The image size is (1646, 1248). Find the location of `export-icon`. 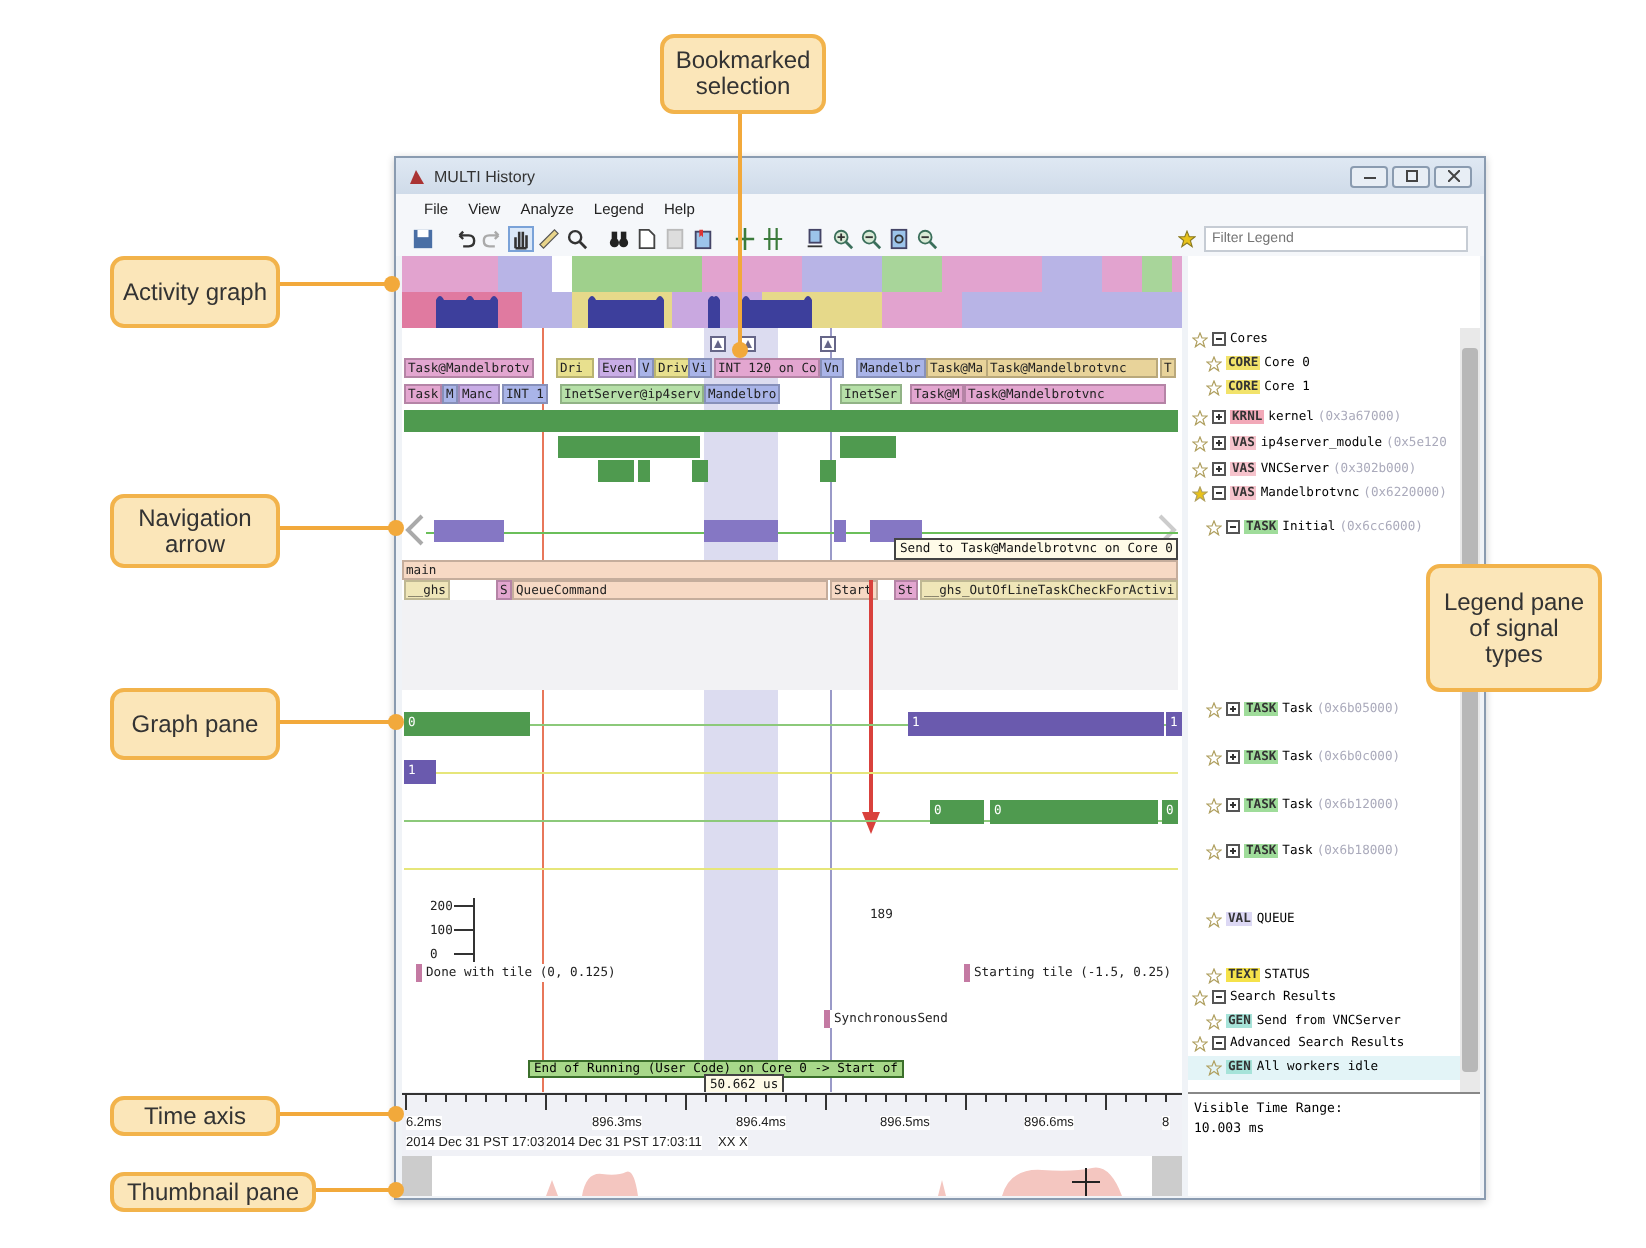

export-icon is located at coordinates (815, 239).